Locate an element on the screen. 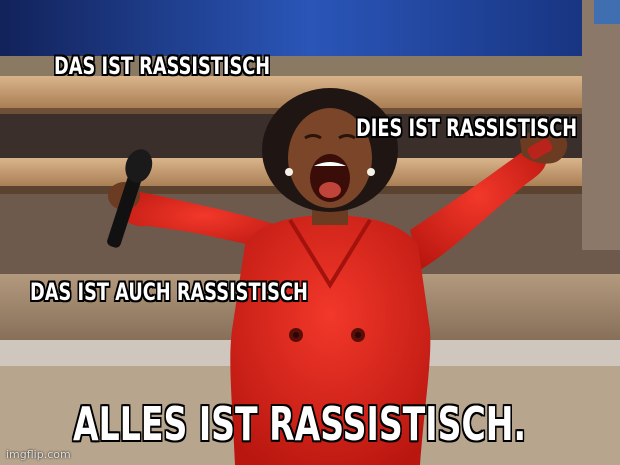  caption-bottom: ALLES IST RASSISTISCH. is located at coordinates (300, 424).